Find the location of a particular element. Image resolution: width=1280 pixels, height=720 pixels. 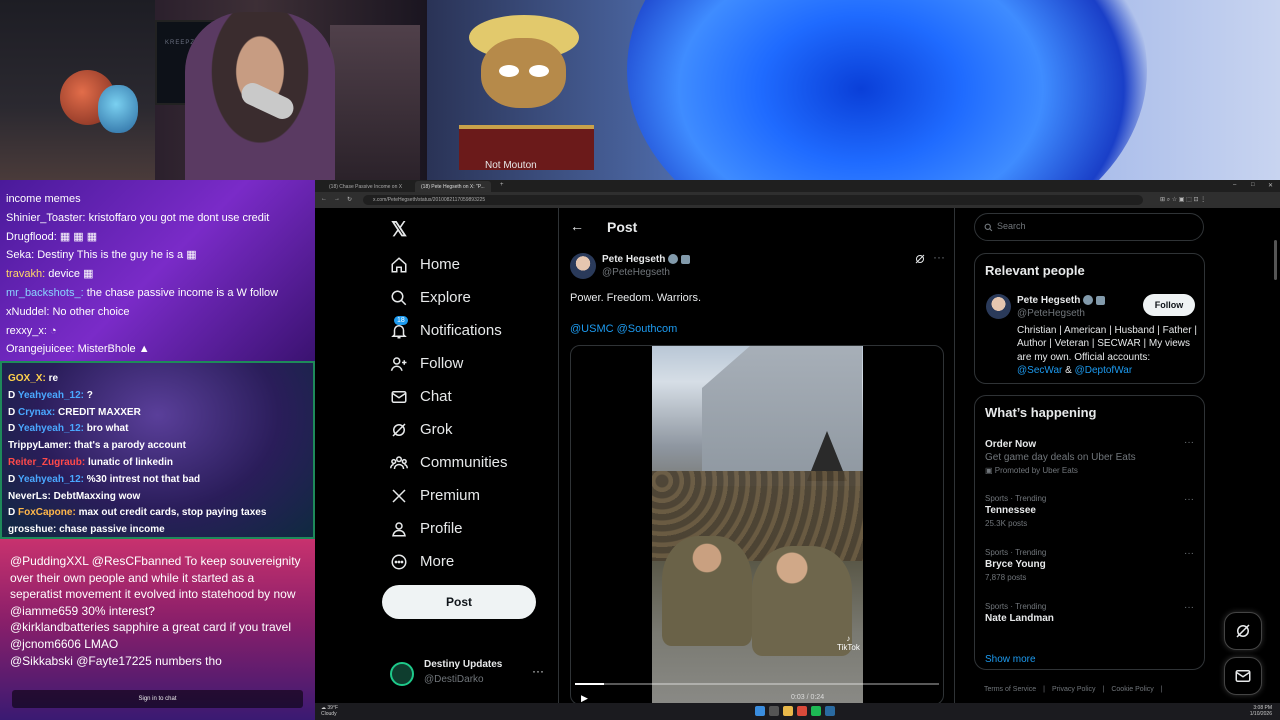

nav-chat: Chat is located at coordinates (417, 396).